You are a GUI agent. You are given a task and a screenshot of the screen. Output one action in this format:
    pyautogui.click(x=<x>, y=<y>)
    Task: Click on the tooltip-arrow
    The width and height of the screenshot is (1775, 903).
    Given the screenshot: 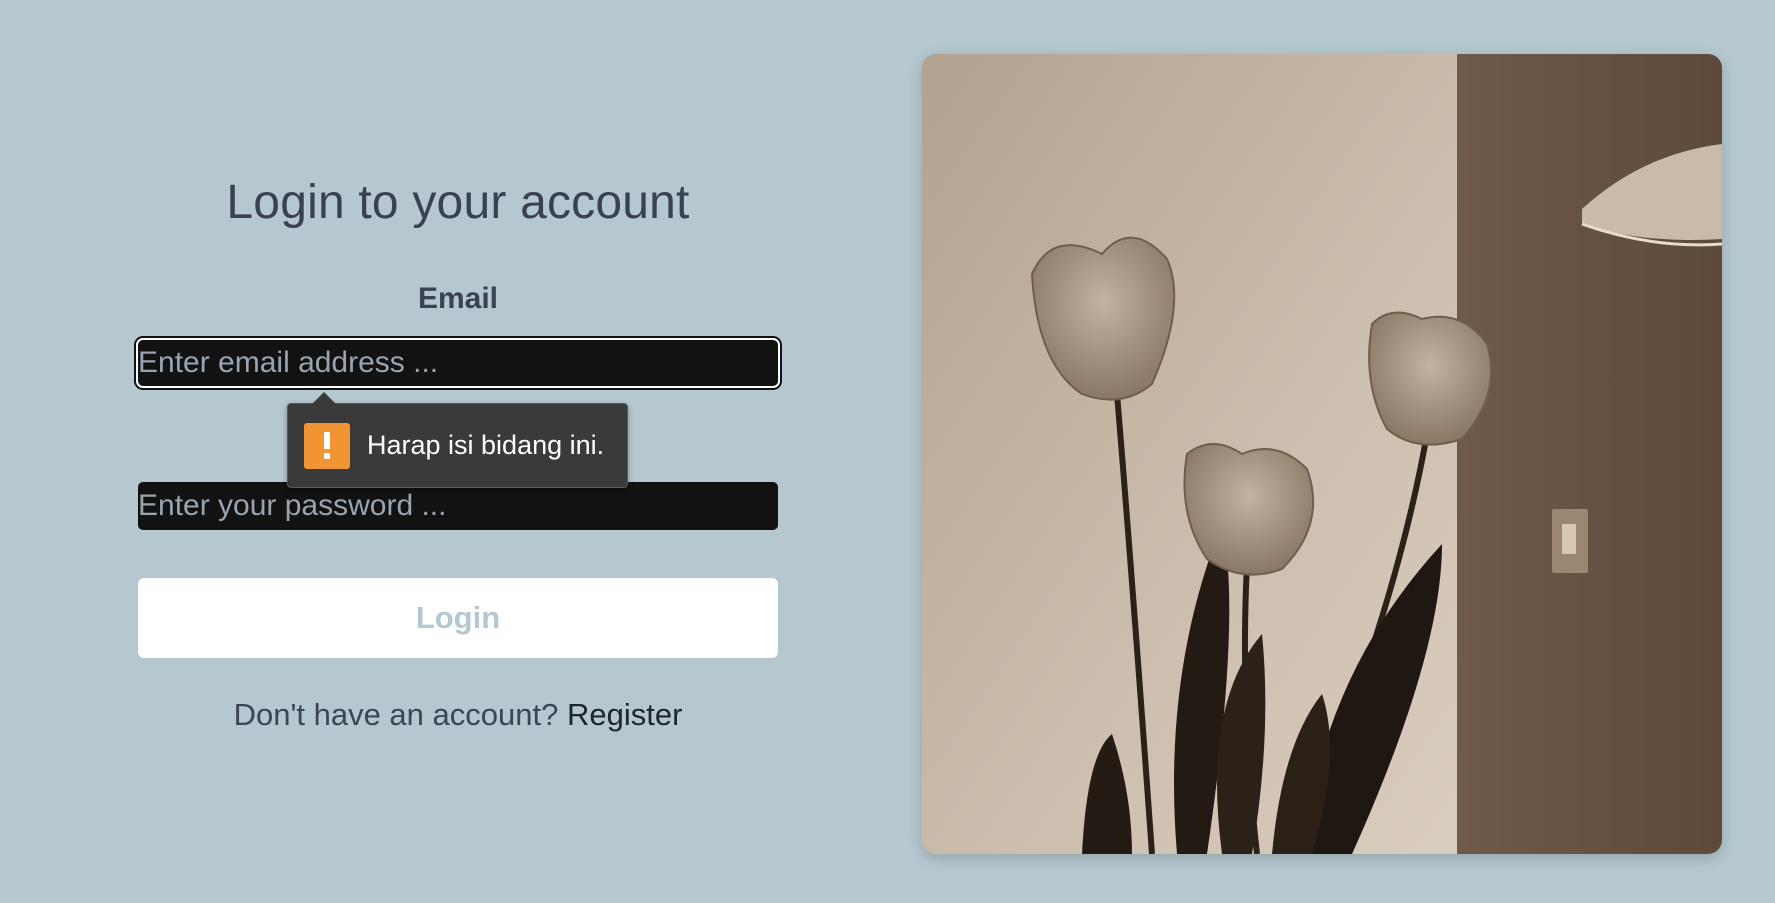 What is the action you would take?
    pyautogui.click(x=324, y=398)
    